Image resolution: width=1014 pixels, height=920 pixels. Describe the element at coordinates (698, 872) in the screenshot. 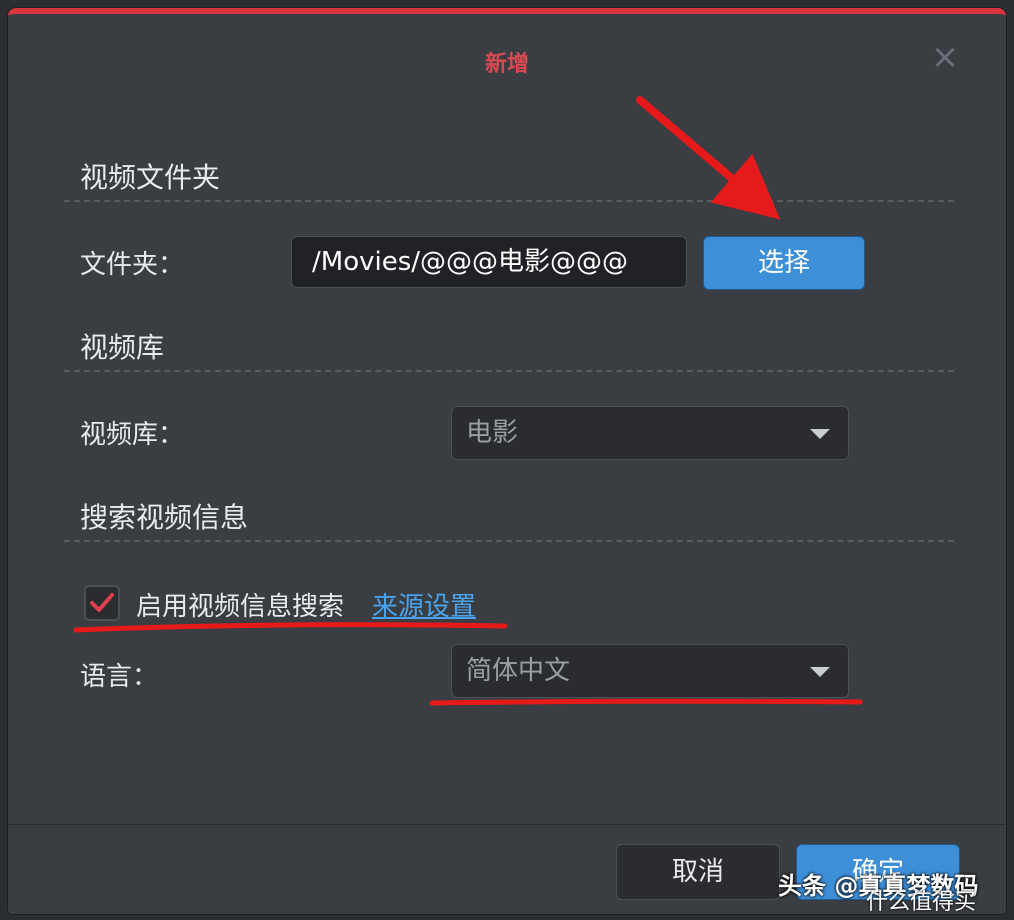

I see `cancel-button: 取消` at that location.